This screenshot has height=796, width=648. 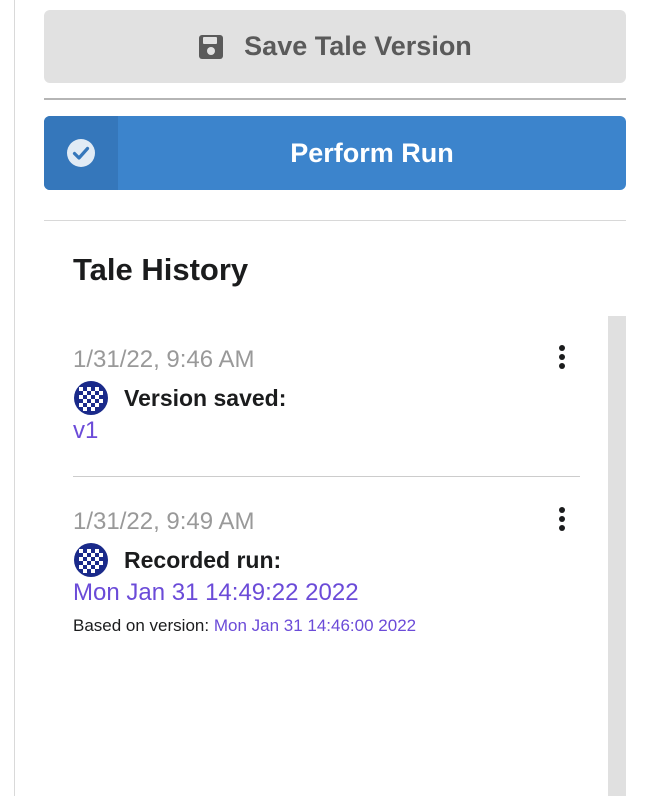 I want to click on save-tale-version-label: Save Tale Version, so click(x=358, y=46).